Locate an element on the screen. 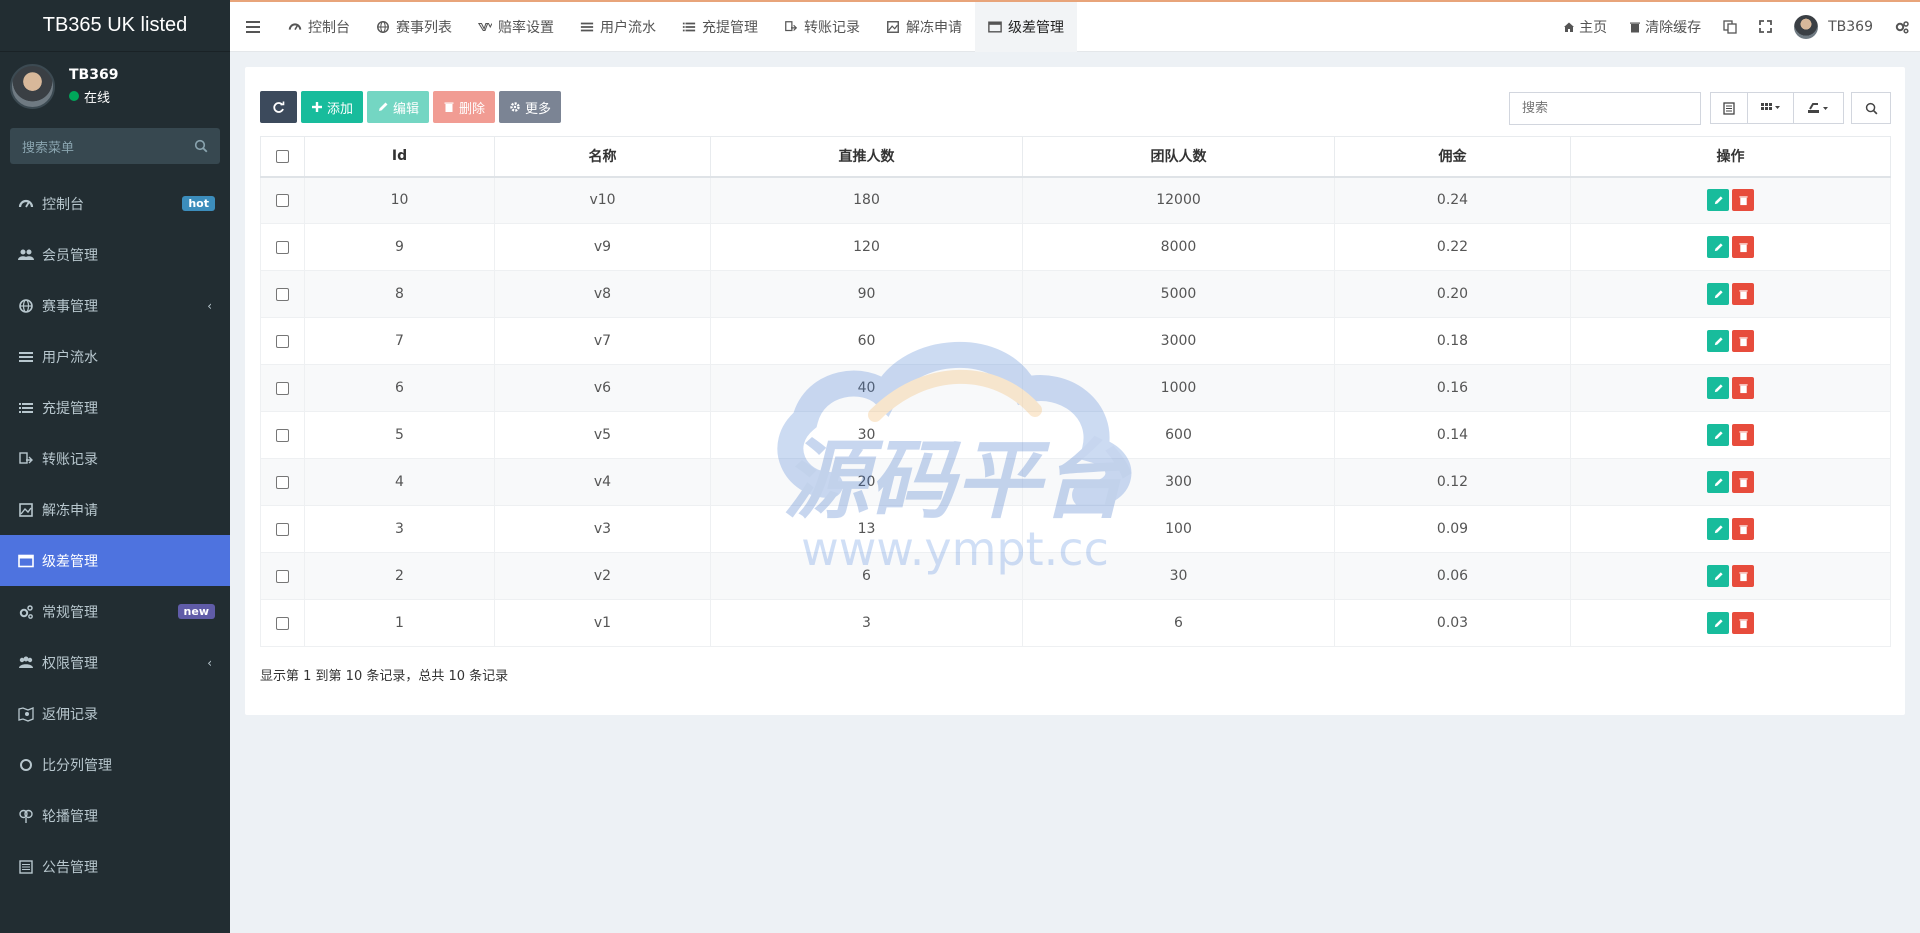  cell-team: 6 is located at coordinates (1178, 623).